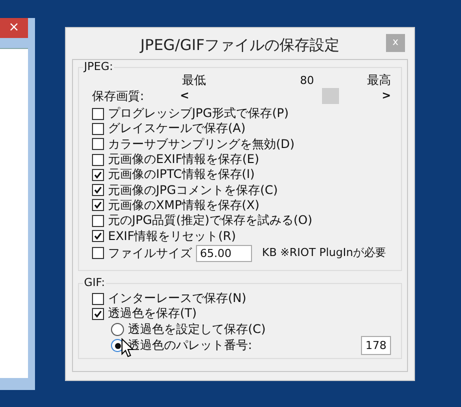 Image resolution: width=461 pixels, height=407 pixels. Describe the element at coordinates (117, 329) in the screenshot. I see `radio-button` at that location.